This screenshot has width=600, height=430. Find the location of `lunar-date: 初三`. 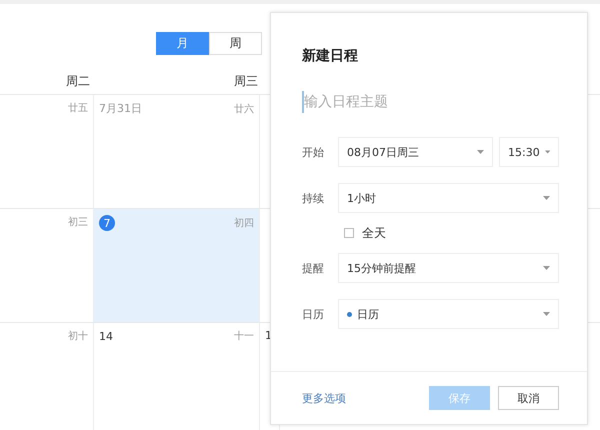

lunar-date: 初三 is located at coordinates (78, 222).